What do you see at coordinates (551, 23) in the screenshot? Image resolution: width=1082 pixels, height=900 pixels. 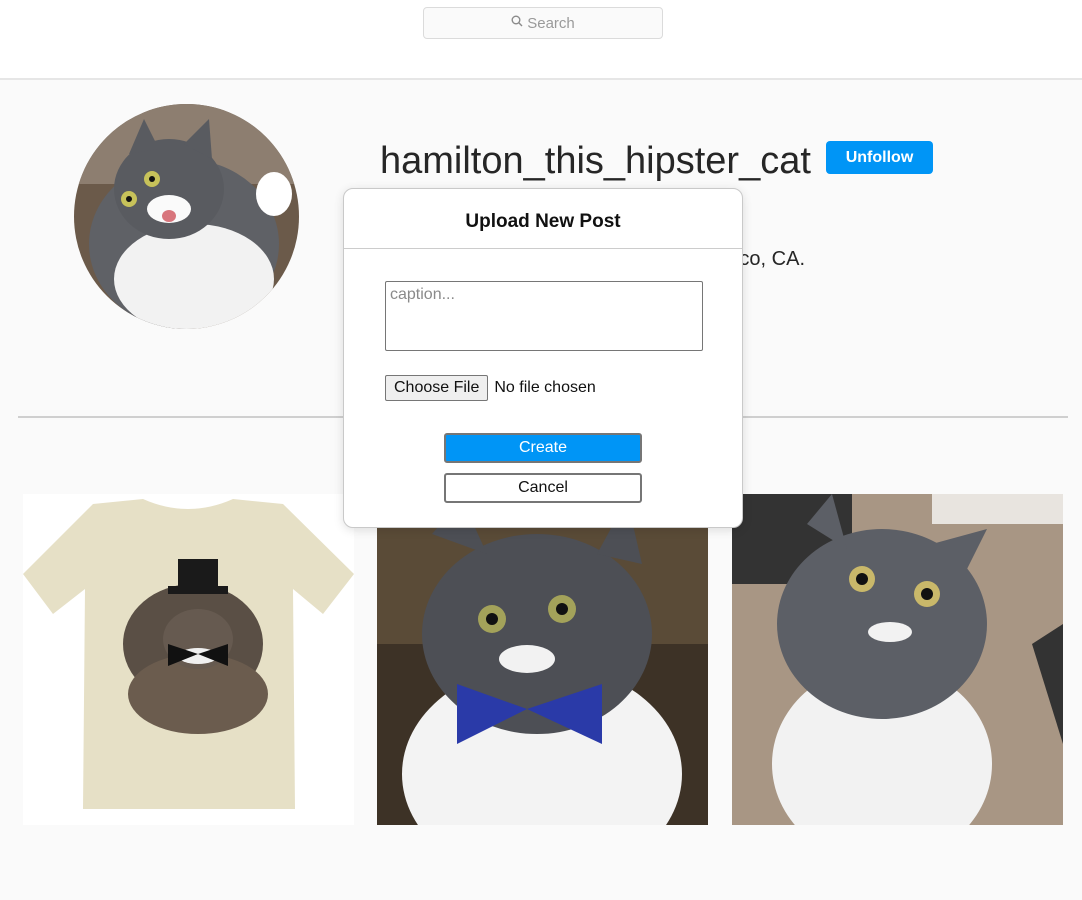 I see `search-placeholder: Search` at bounding box center [551, 23].